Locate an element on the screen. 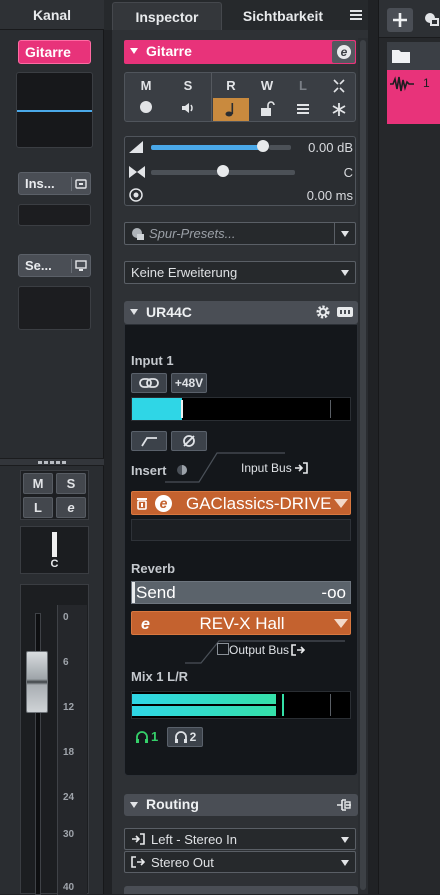  volume-slider-handle is located at coordinates (263, 146).